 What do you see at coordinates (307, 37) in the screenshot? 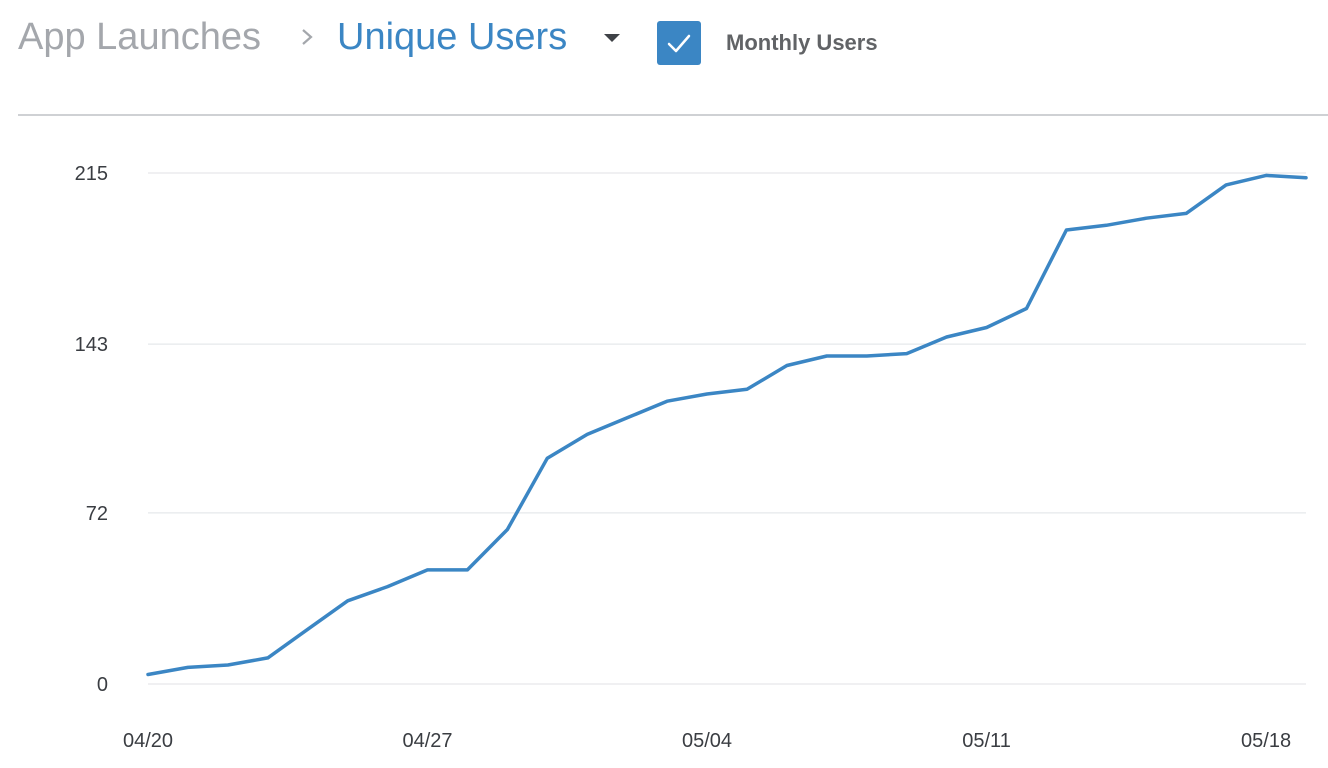
I see `chevron-right-icon` at bounding box center [307, 37].